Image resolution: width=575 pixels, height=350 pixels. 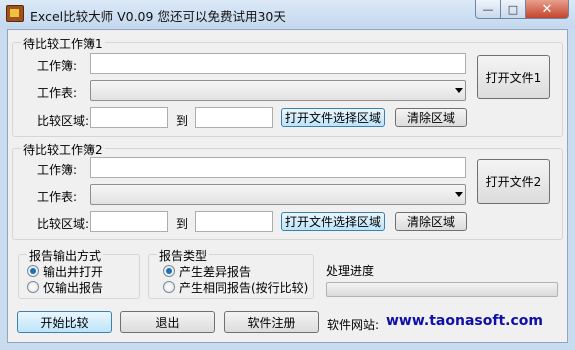 What do you see at coordinates (442, 289) in the screenshot?
I see `progress-bar` at bounding box center [442, 289].